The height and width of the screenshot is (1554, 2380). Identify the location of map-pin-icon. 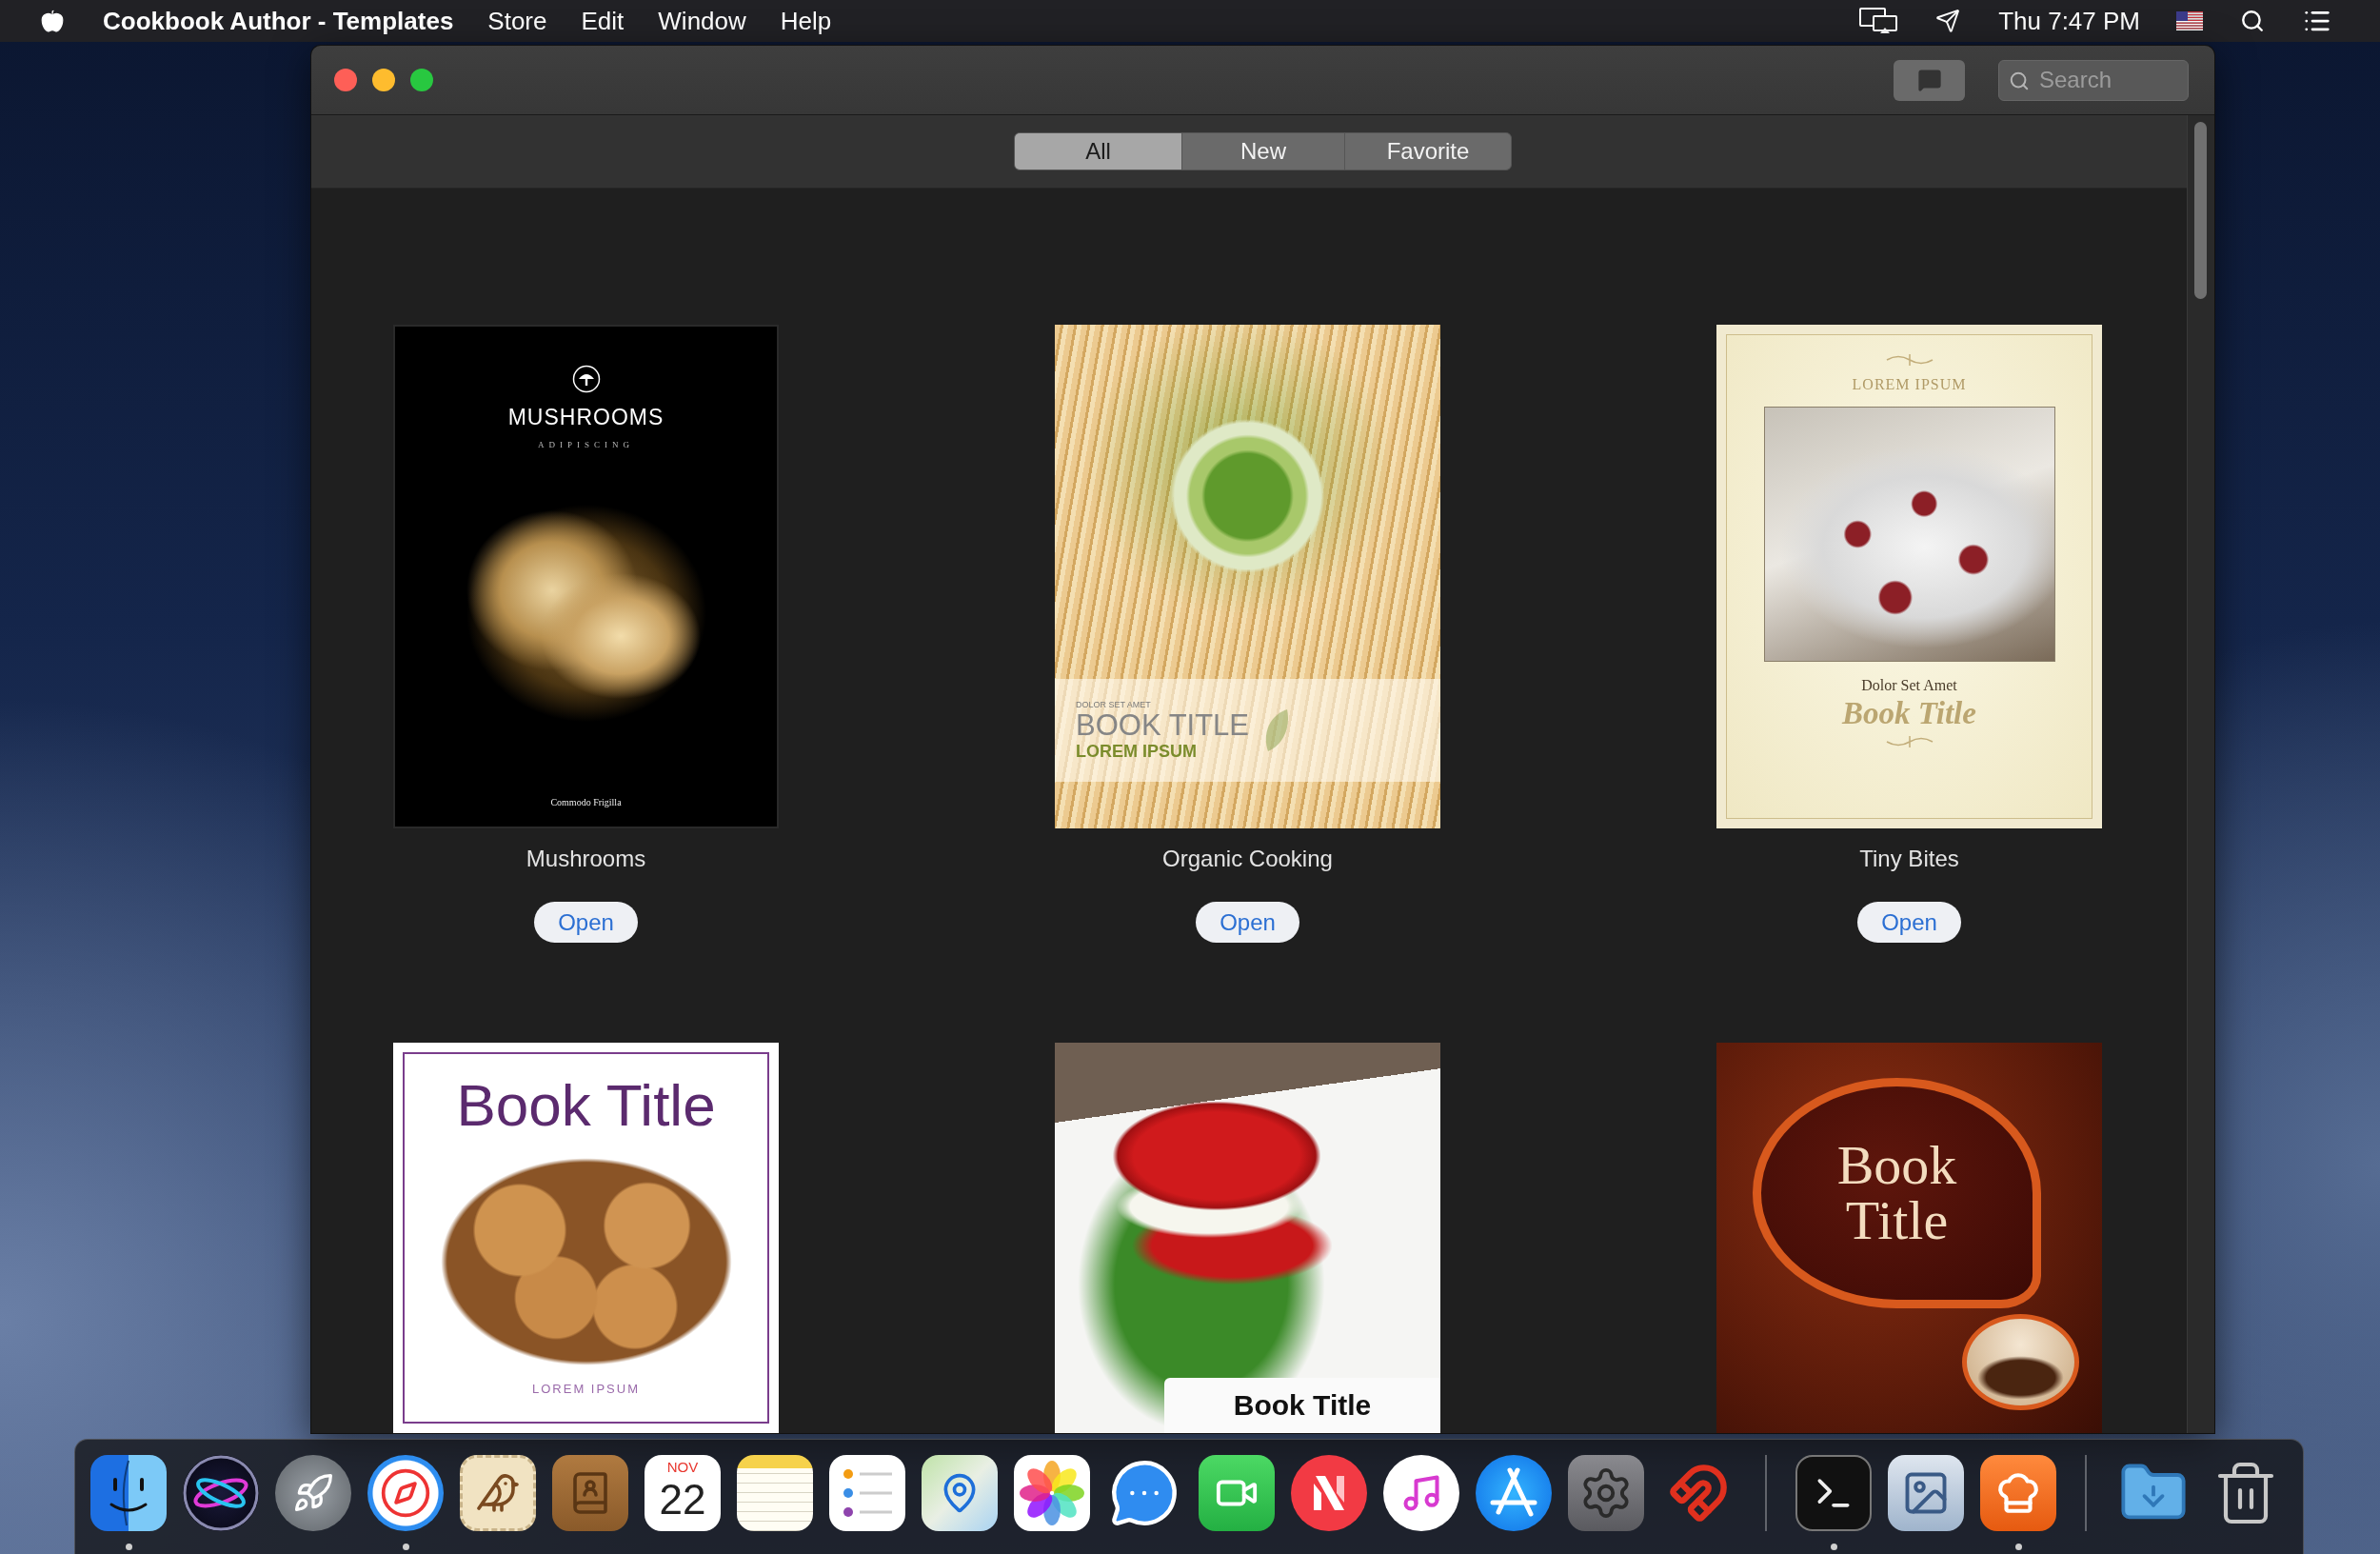
(960, 1493).